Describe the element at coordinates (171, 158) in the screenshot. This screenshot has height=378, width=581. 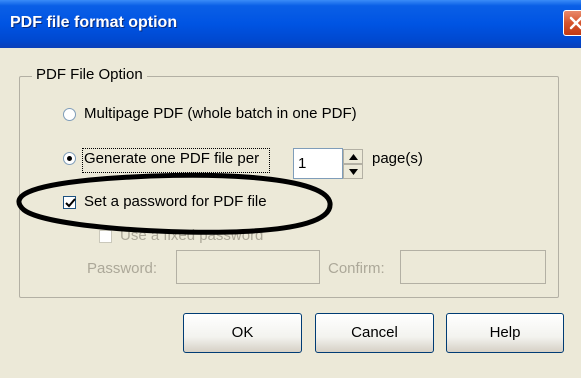
I see `per-page-label: Generate one PDF file per` at that location.